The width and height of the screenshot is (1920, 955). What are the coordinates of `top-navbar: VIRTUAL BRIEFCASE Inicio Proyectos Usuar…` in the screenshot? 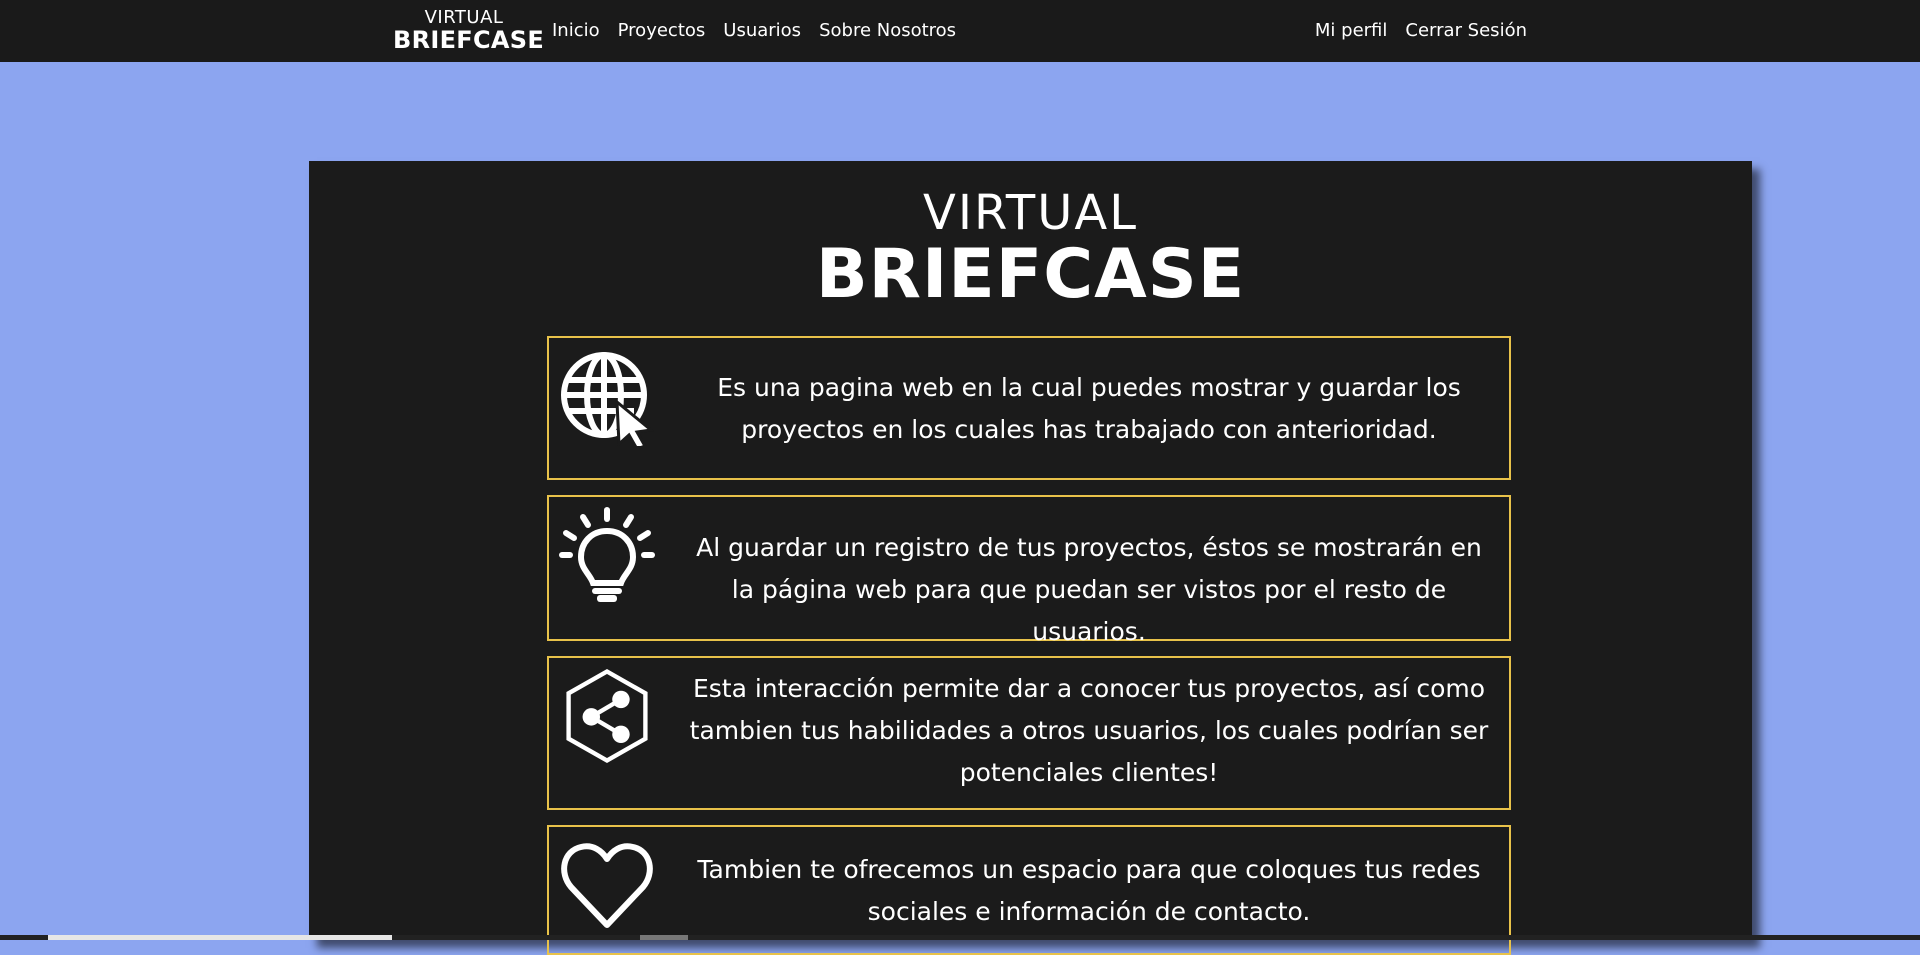 It's located at (960, 31).